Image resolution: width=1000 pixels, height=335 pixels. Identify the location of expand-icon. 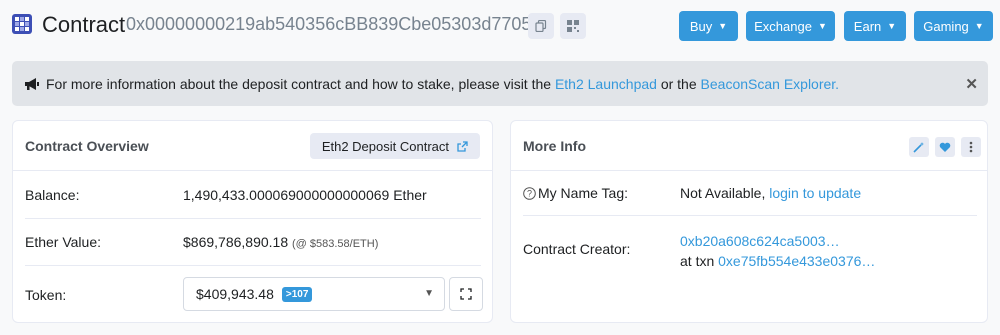
(466, 294).